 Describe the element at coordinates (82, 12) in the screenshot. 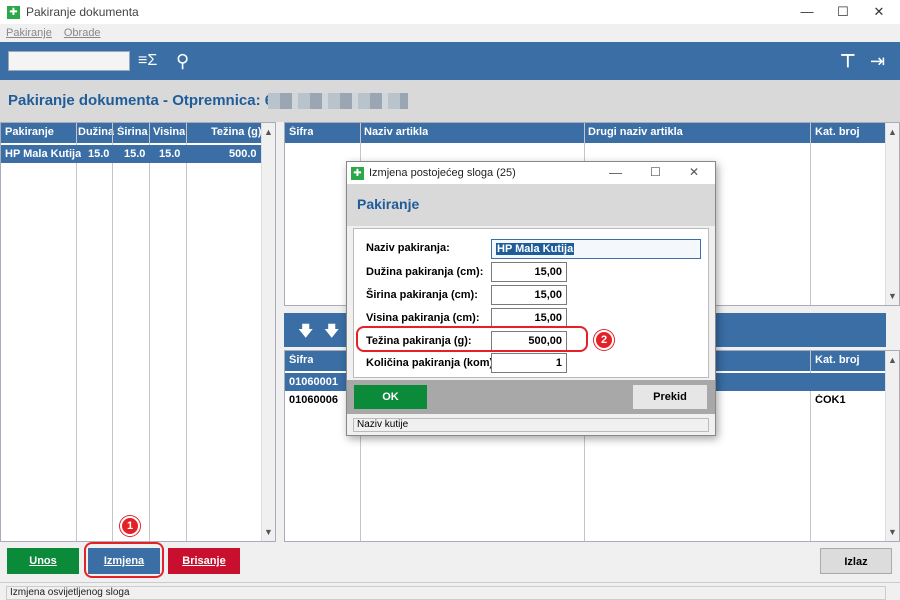

I see `window-title: Pakiranje dokumenta` at that location.